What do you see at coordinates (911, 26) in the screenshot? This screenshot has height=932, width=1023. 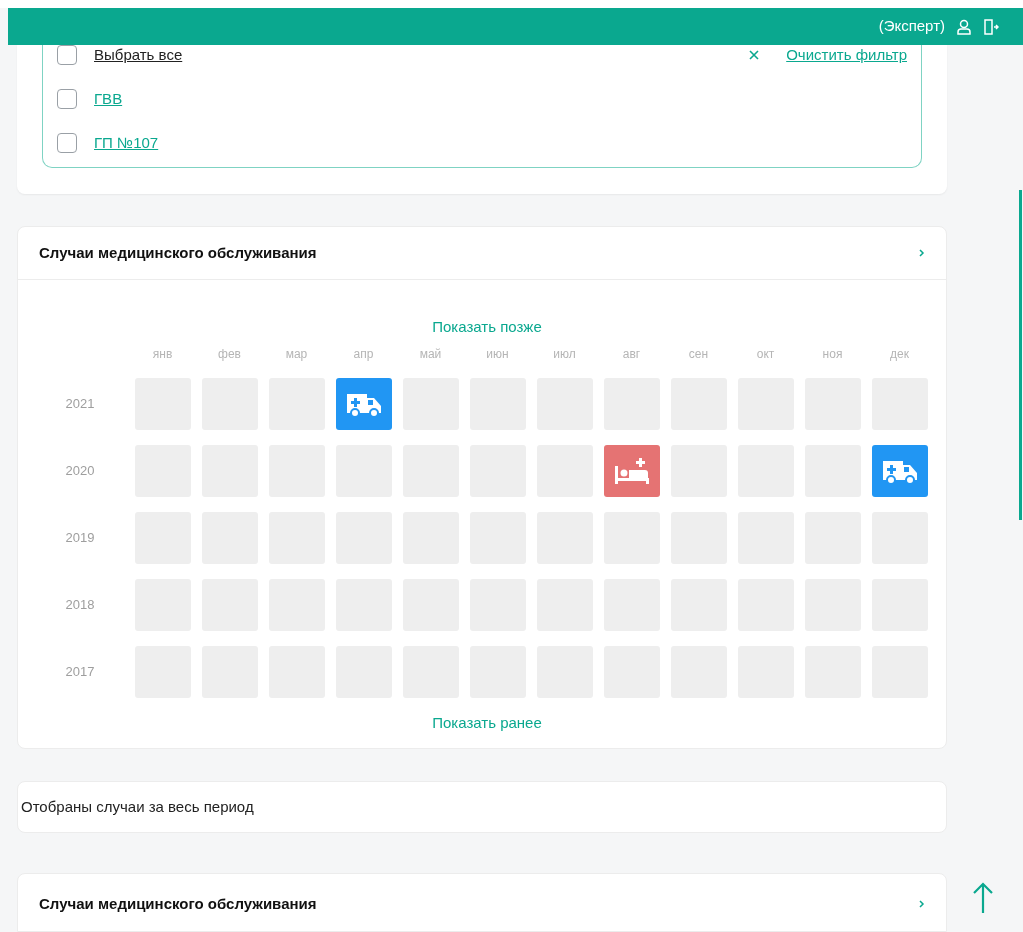 I see `user-role: (Эксперт)` at bounding box center [911, 26].